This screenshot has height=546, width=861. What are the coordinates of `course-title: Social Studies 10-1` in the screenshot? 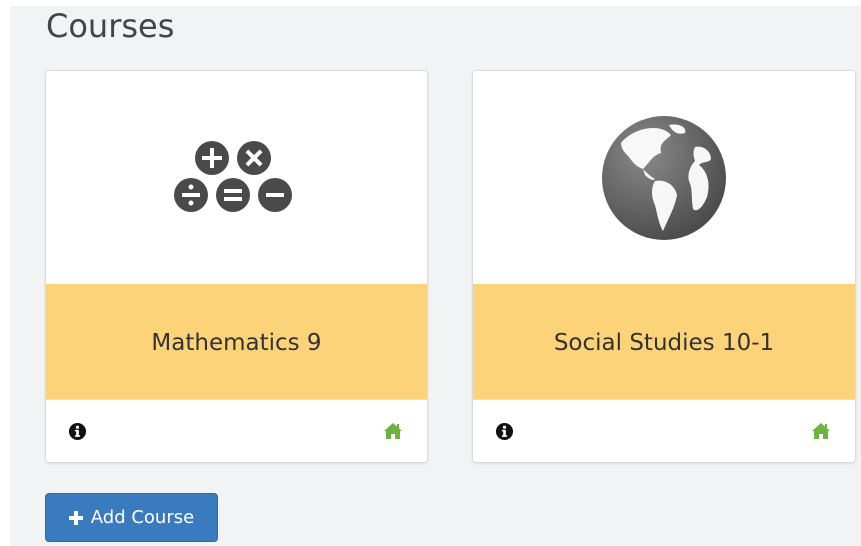 It's located at (664, 343).